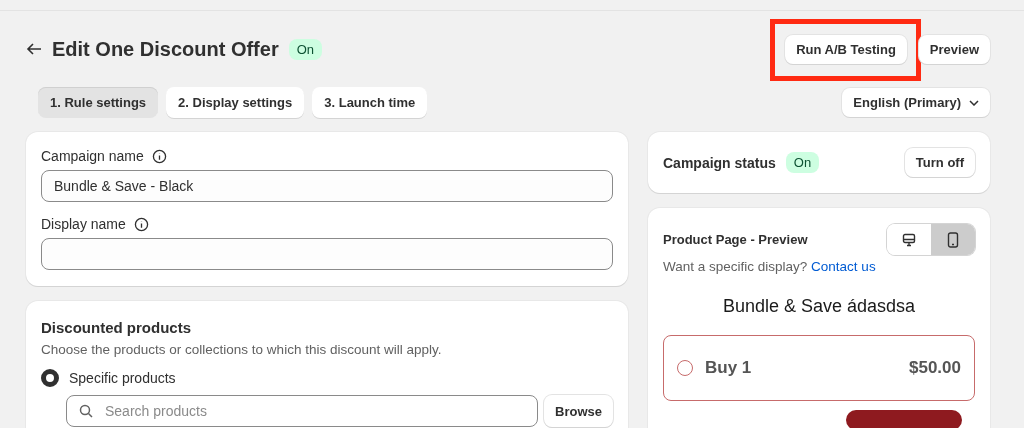 The height and width of the screenshot is (428, 1024). I want to click on step-tab: 3. Launch time, so click(370, 102).